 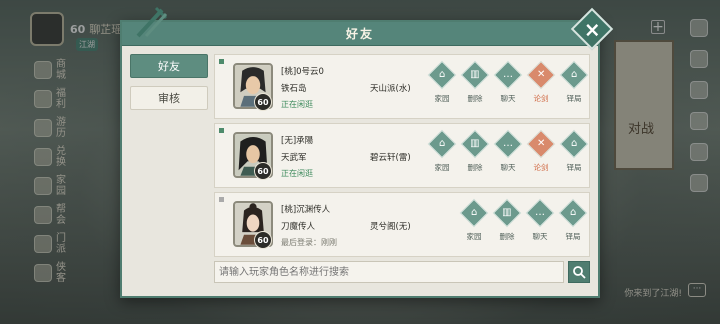 I want to click on search-input, so click(x=389, y=272).